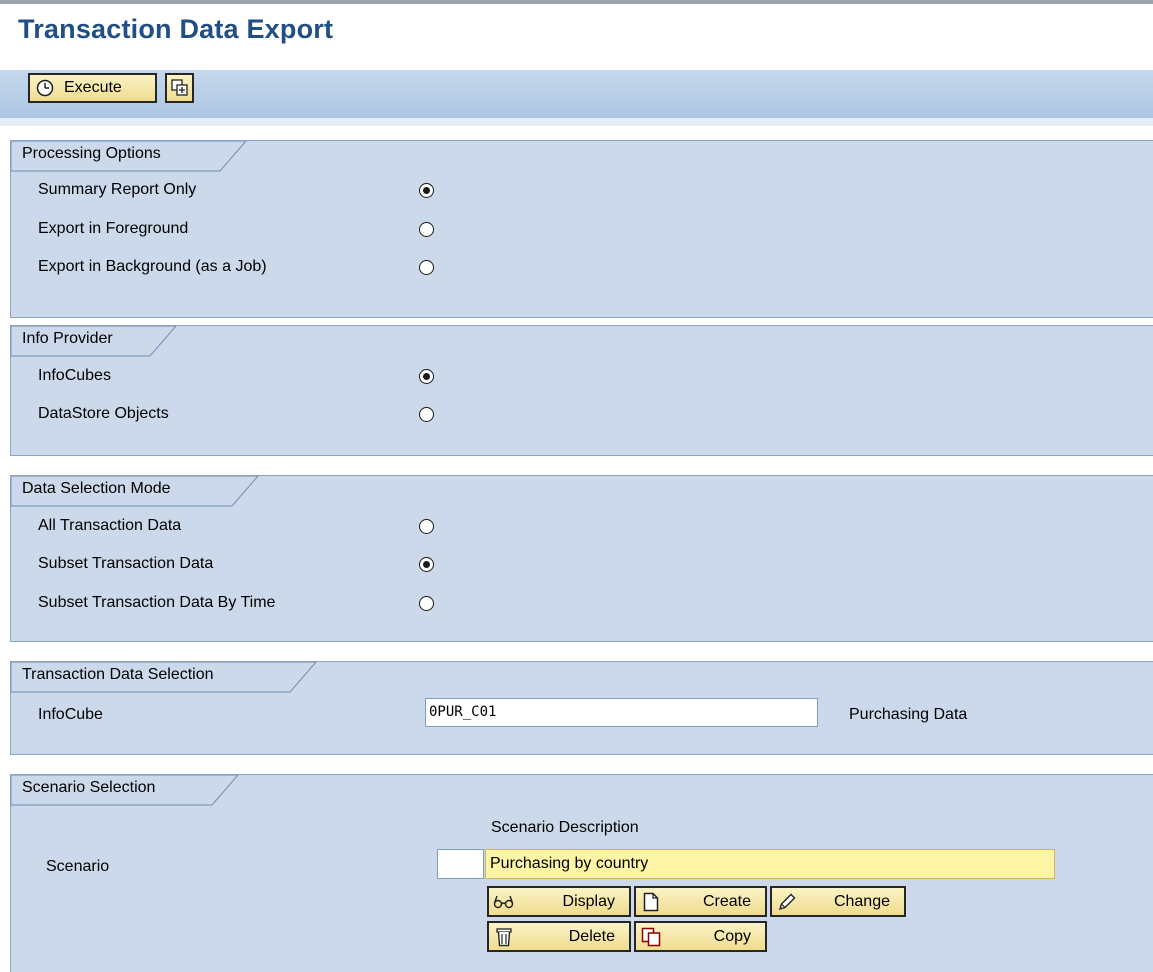 The height and width of the screenshot is (972, 1153). I want to click on subset-transaction-data-by-time-label: Subset Transaction Data By Time, so click(157, 602).